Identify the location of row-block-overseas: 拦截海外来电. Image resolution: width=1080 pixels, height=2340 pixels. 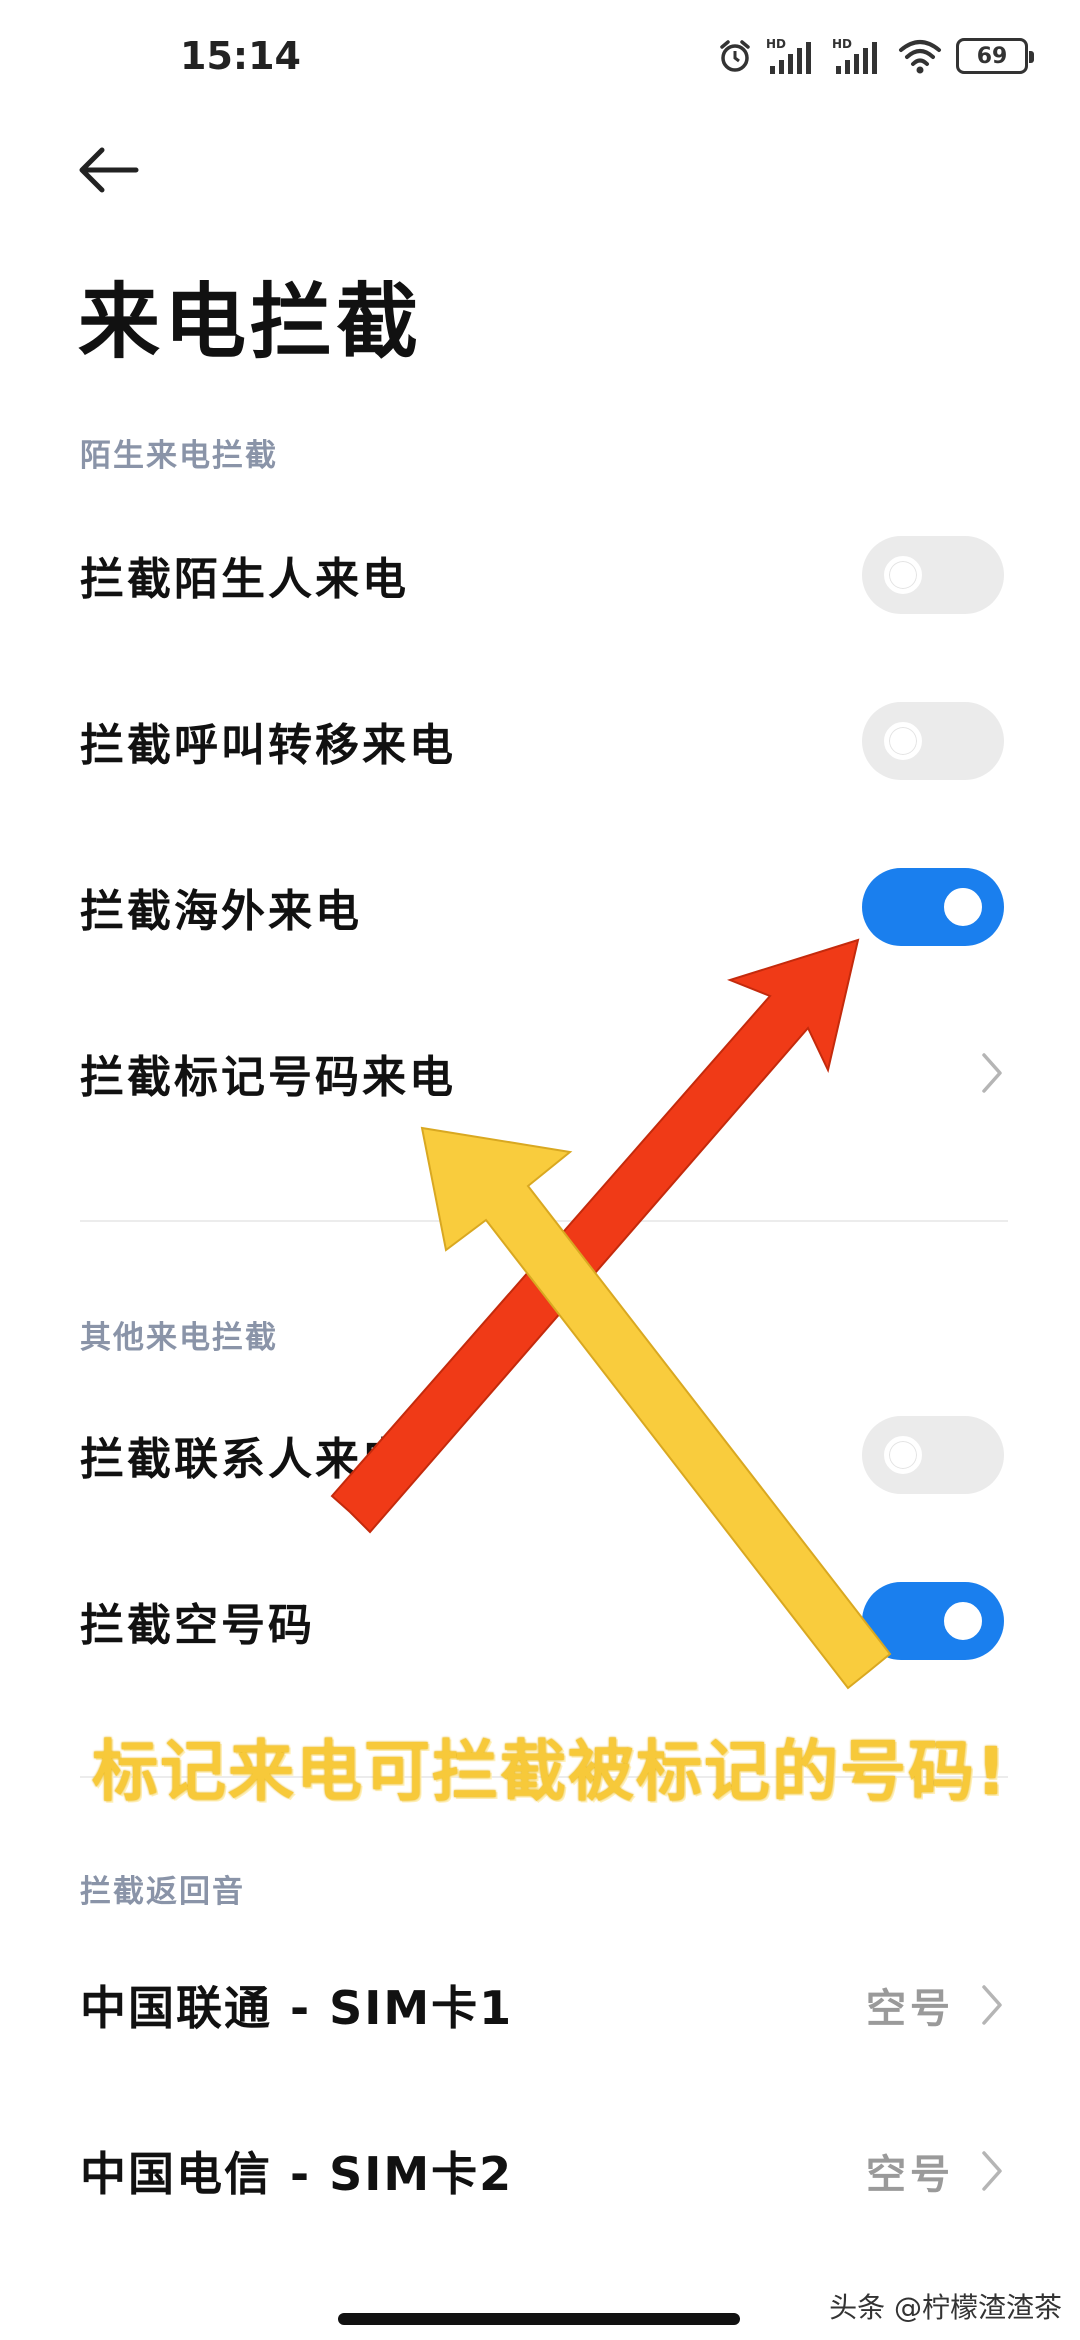
(540, 907).